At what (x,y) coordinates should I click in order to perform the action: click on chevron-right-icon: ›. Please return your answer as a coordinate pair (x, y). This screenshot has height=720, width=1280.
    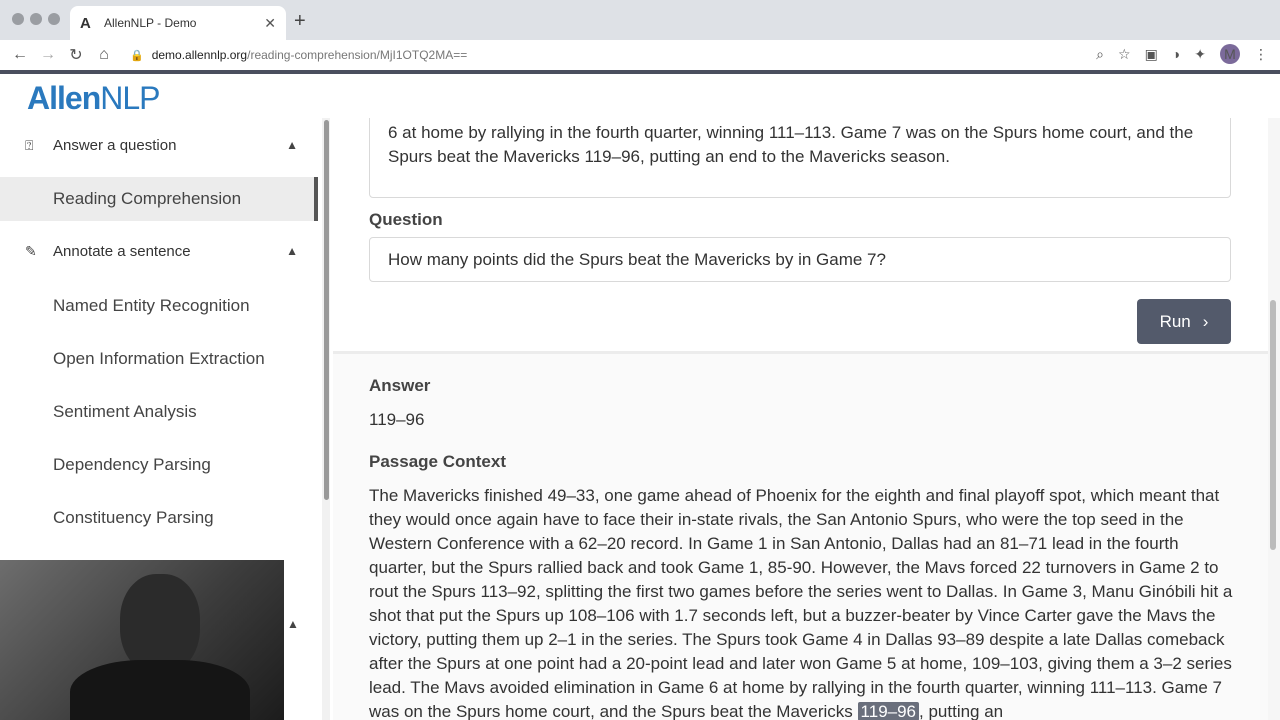
    Looking at the image, I should click on (1205, 321).